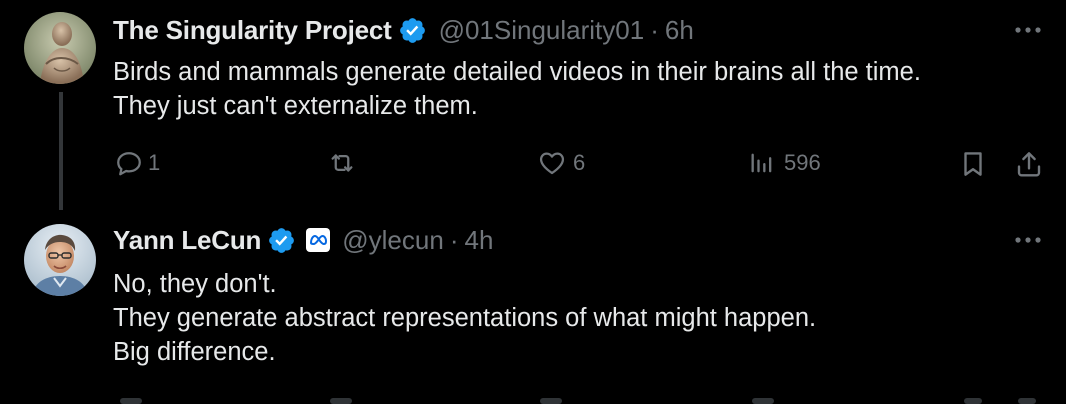 The height and width of the screenshot is (404, 1066). I want to click on author-name: Yann LeCun, so click(187, 240).